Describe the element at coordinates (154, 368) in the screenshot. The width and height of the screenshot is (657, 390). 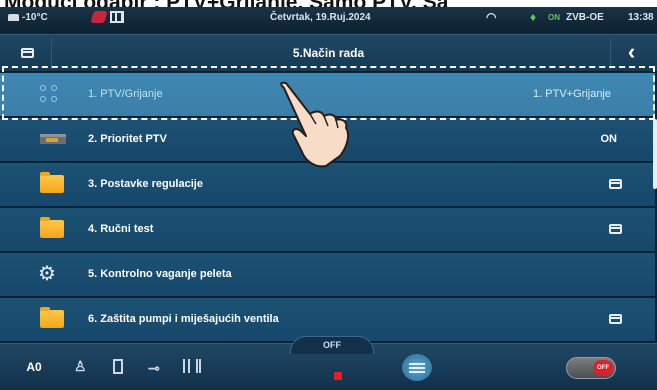
I see `tap-icon: ⊸` at that location.